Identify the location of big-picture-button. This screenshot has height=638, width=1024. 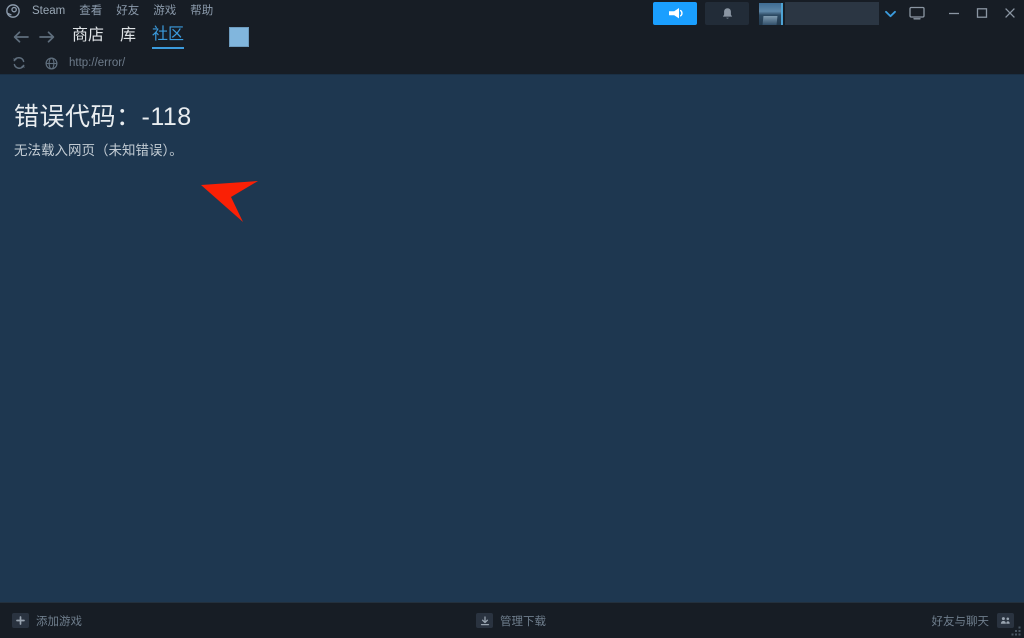
(917, 12).